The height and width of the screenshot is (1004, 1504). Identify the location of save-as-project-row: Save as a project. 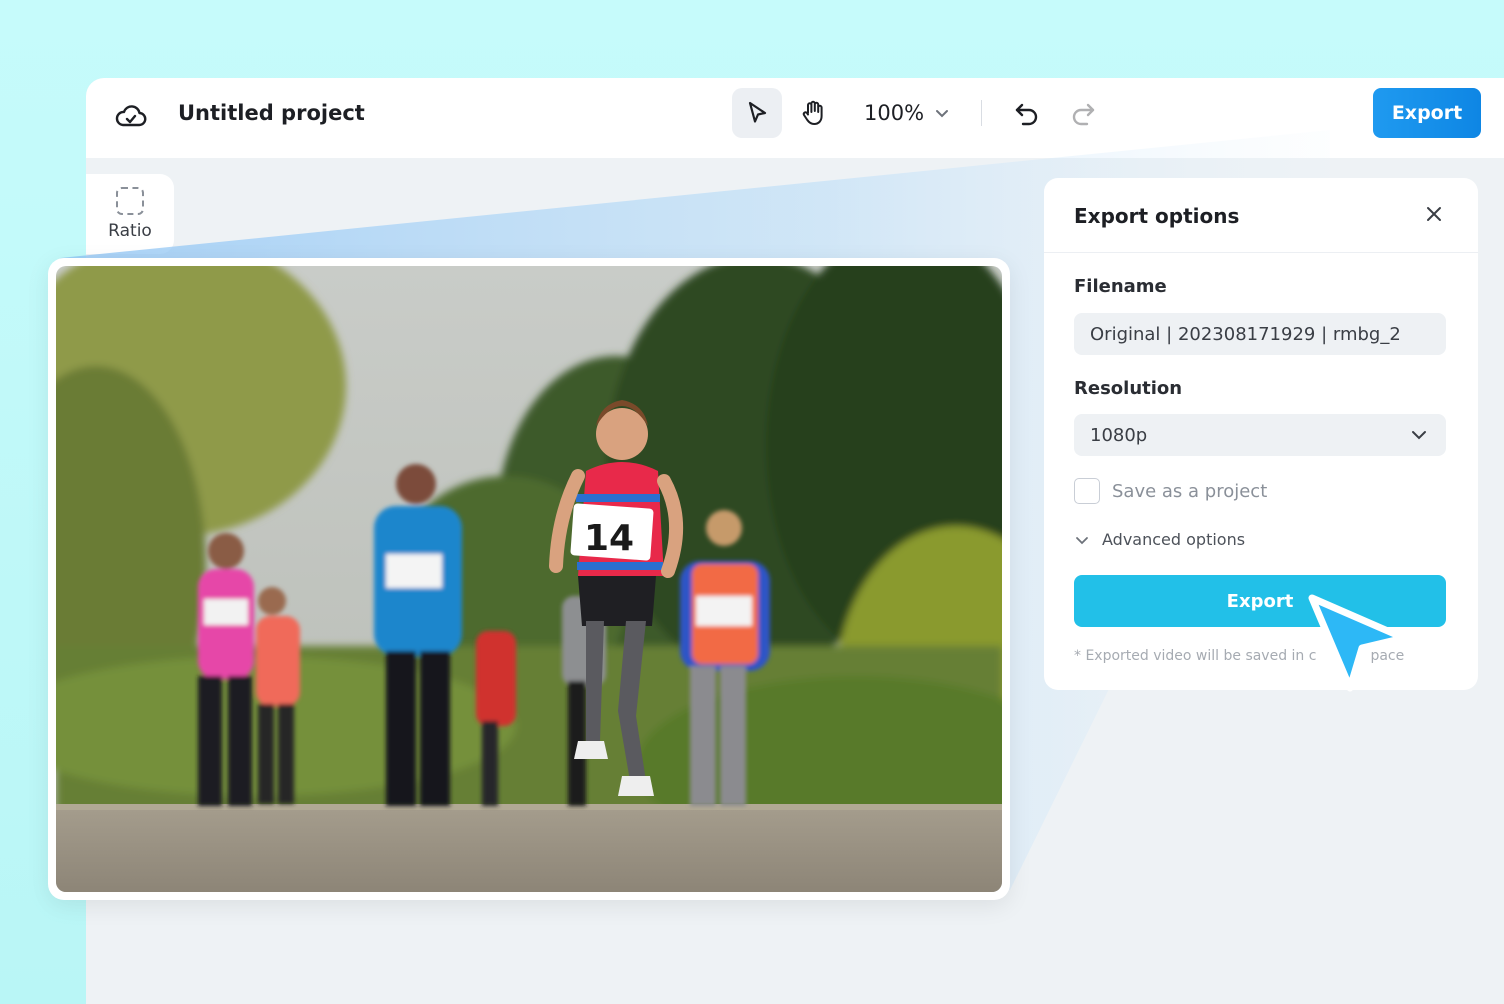
(1170, 491).